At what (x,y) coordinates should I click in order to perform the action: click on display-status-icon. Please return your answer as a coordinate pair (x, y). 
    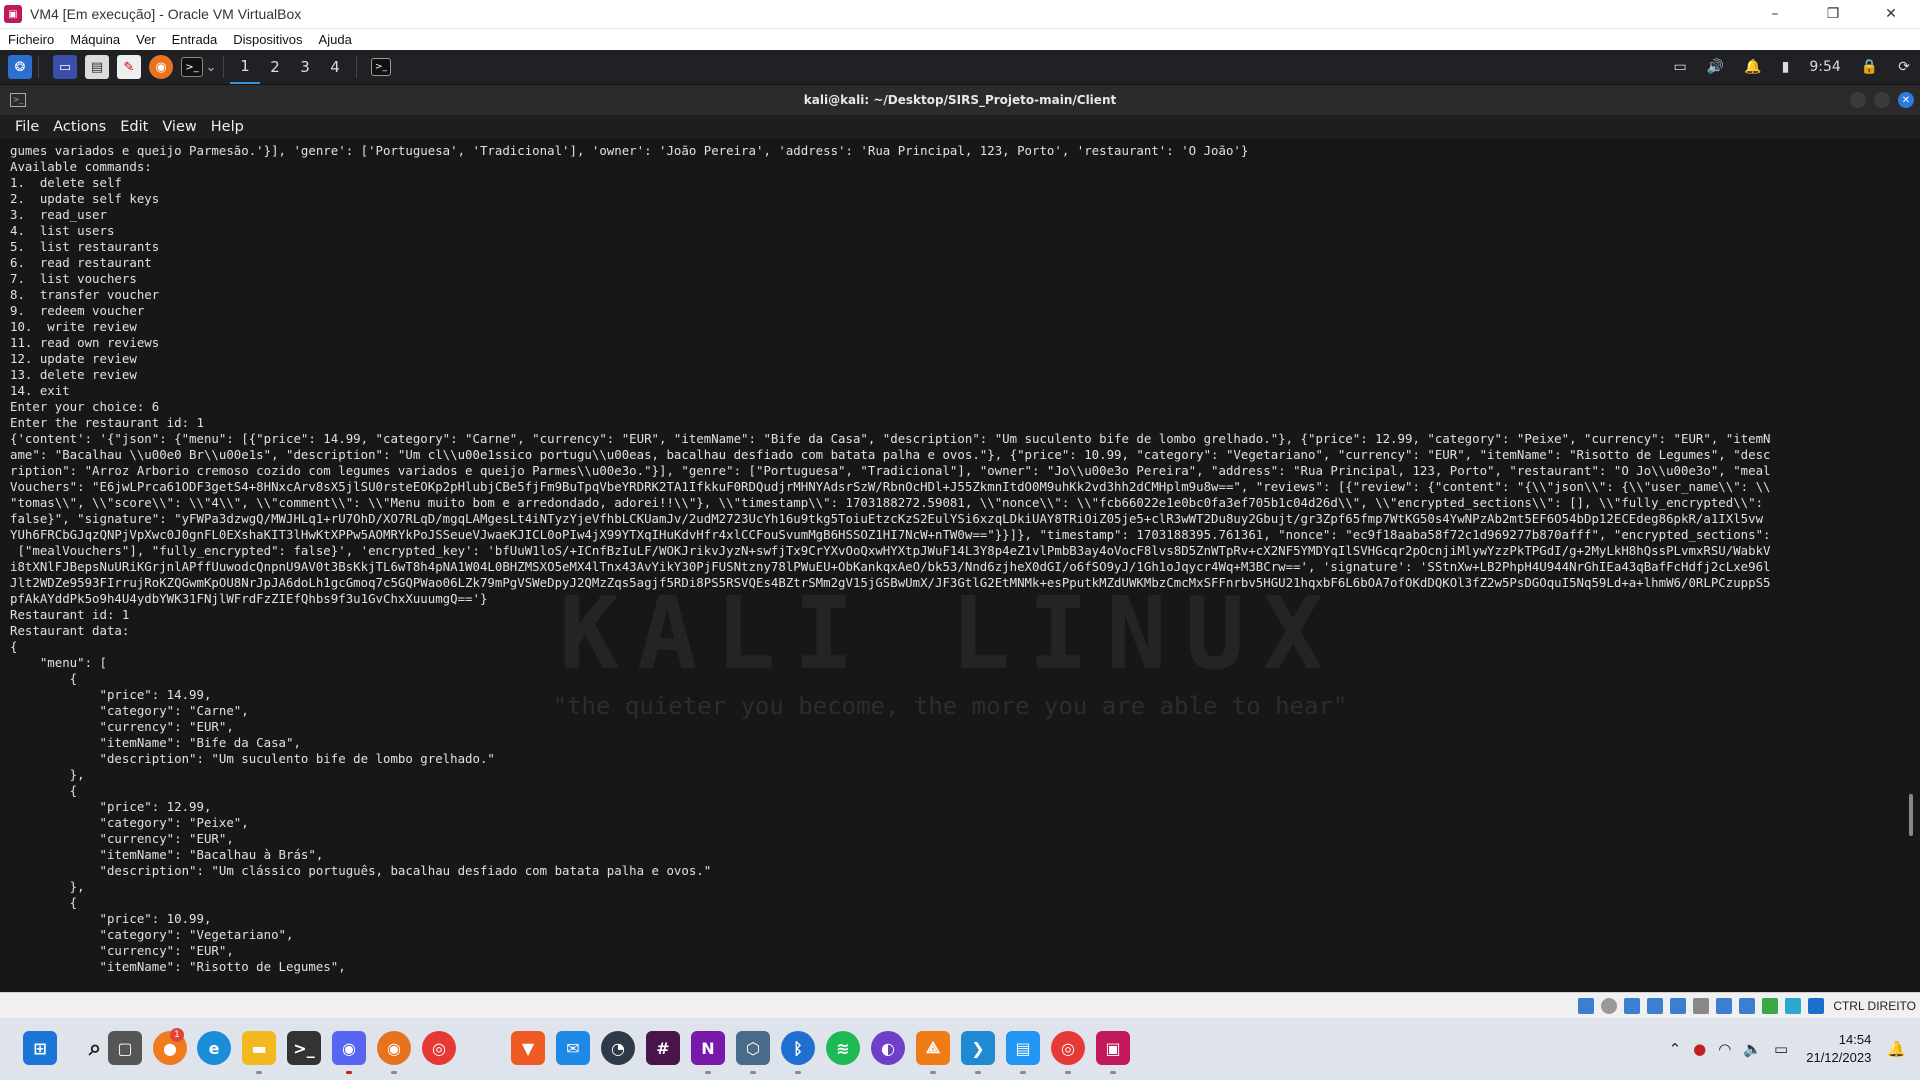
    Looking at the image, I should click on (1724, 1005).